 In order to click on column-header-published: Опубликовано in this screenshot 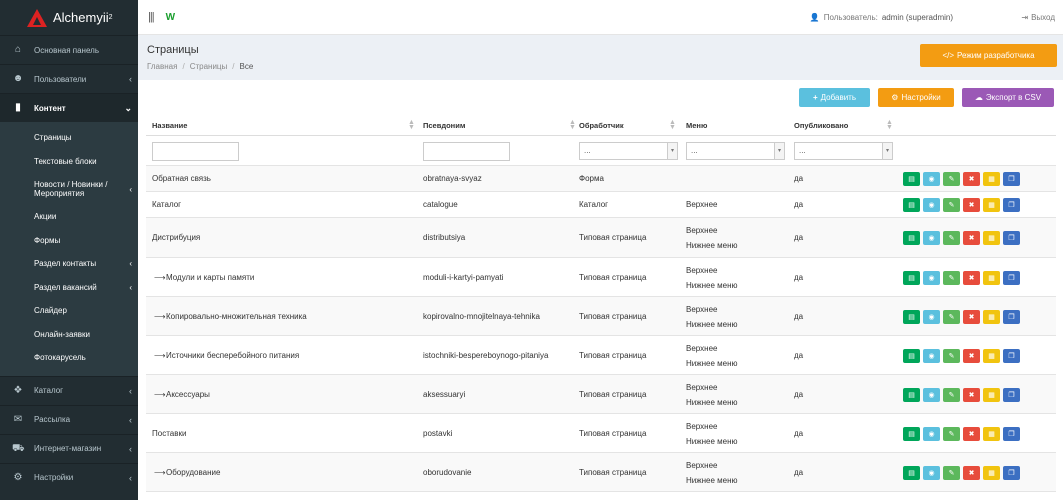, I will do `click(821, 125)`.